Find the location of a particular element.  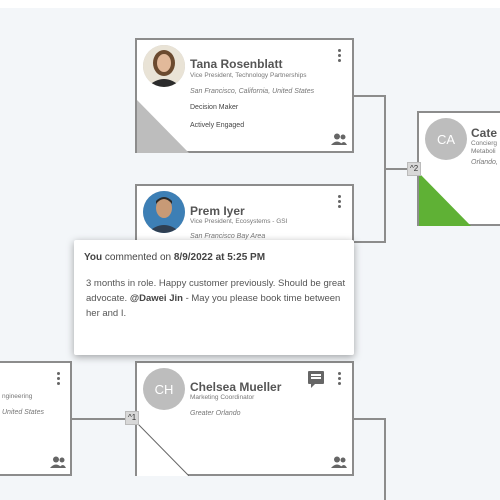

contact-location: United States is located at coordinates (23, 412).